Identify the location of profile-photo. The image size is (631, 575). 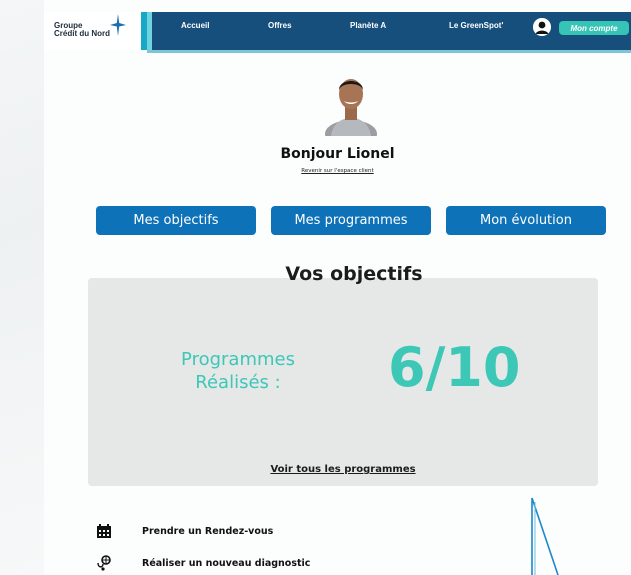
(351, 107).